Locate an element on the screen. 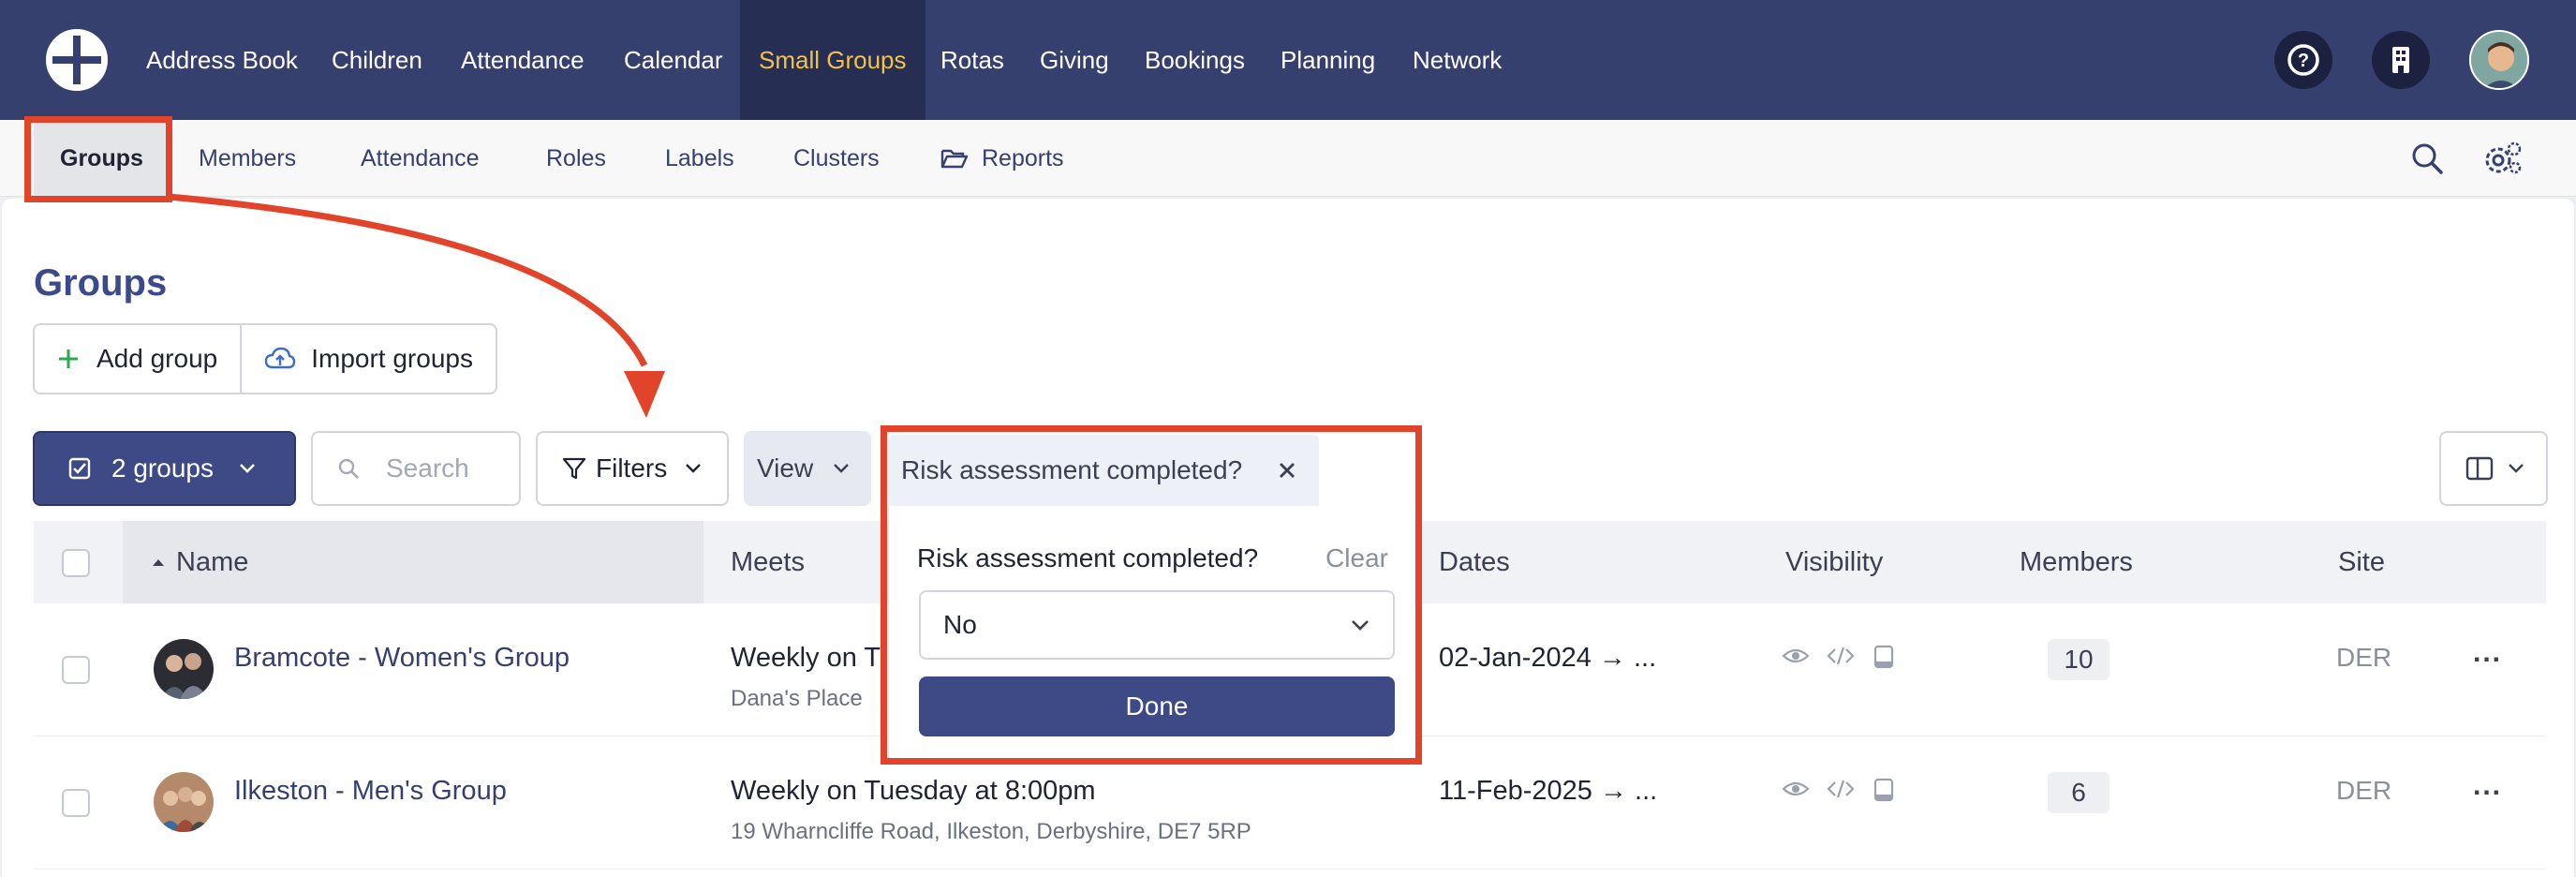  filter-popover: Risk assessment completed? Clear No Done is located at coordinates (1151, 632).